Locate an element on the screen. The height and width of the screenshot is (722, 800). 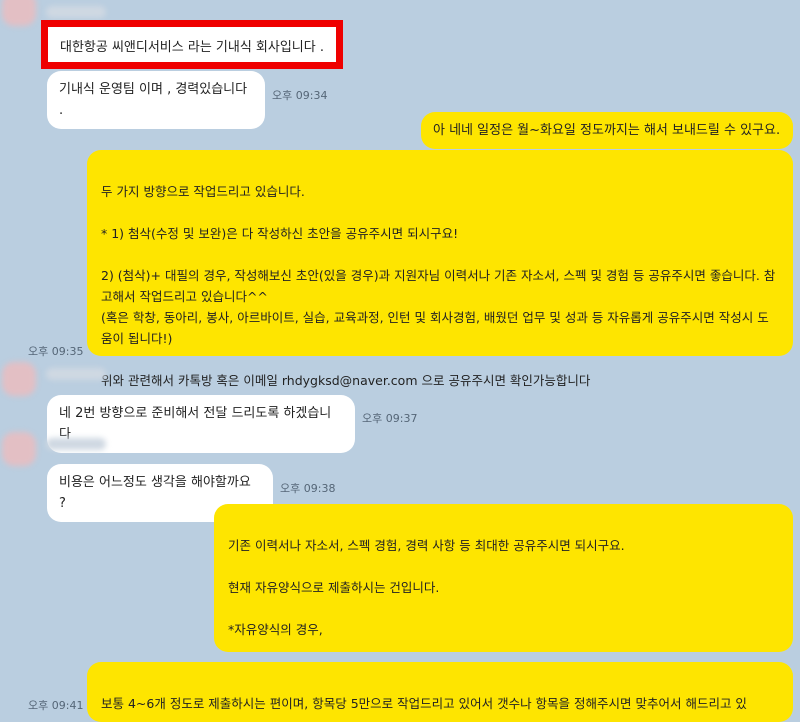
message-bubble-incoming: 기내식 운영팀 이며 , 경력있습니다 . is located at coordinates (156, 100).